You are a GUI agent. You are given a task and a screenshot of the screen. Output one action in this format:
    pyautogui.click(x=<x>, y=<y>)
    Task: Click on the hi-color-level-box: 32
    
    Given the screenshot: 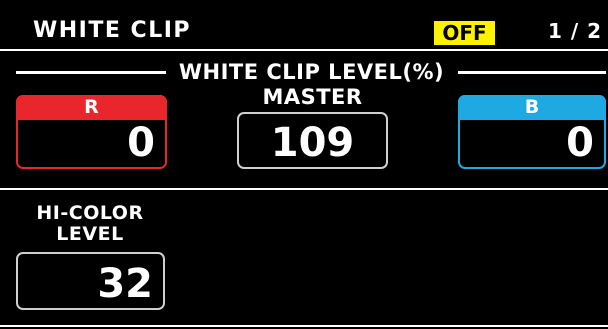 What is the action you would take?
    pyautogui.click(x=90, y=281)
    